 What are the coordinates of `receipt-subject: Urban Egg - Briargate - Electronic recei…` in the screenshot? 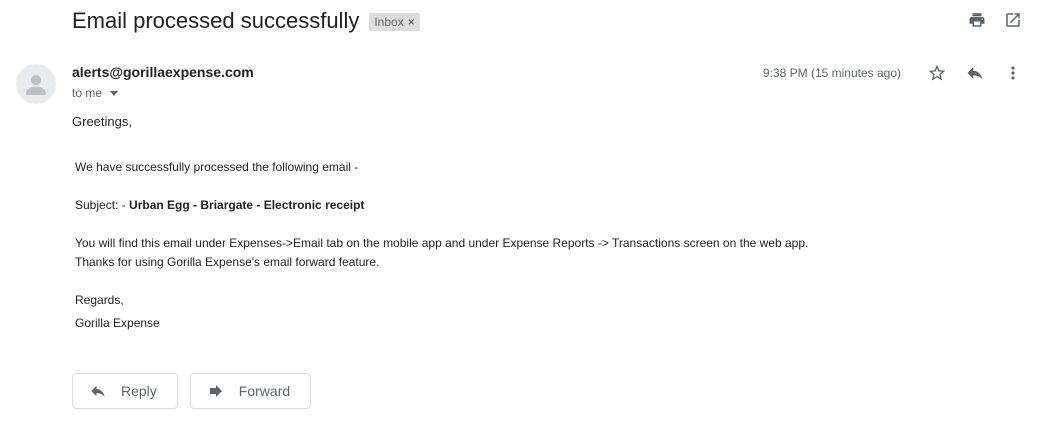 It's located at (247, 205).